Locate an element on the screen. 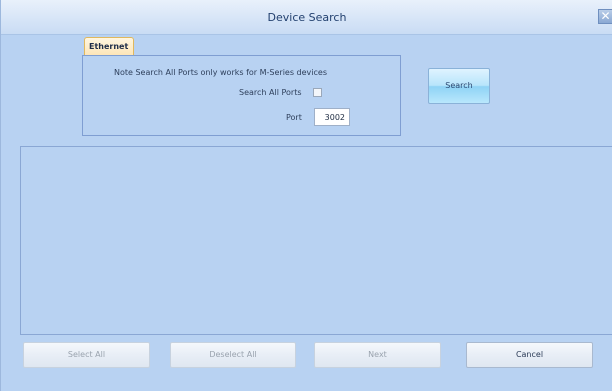  title-bar: Device Search ✕ is located at coordinates (306, 17).